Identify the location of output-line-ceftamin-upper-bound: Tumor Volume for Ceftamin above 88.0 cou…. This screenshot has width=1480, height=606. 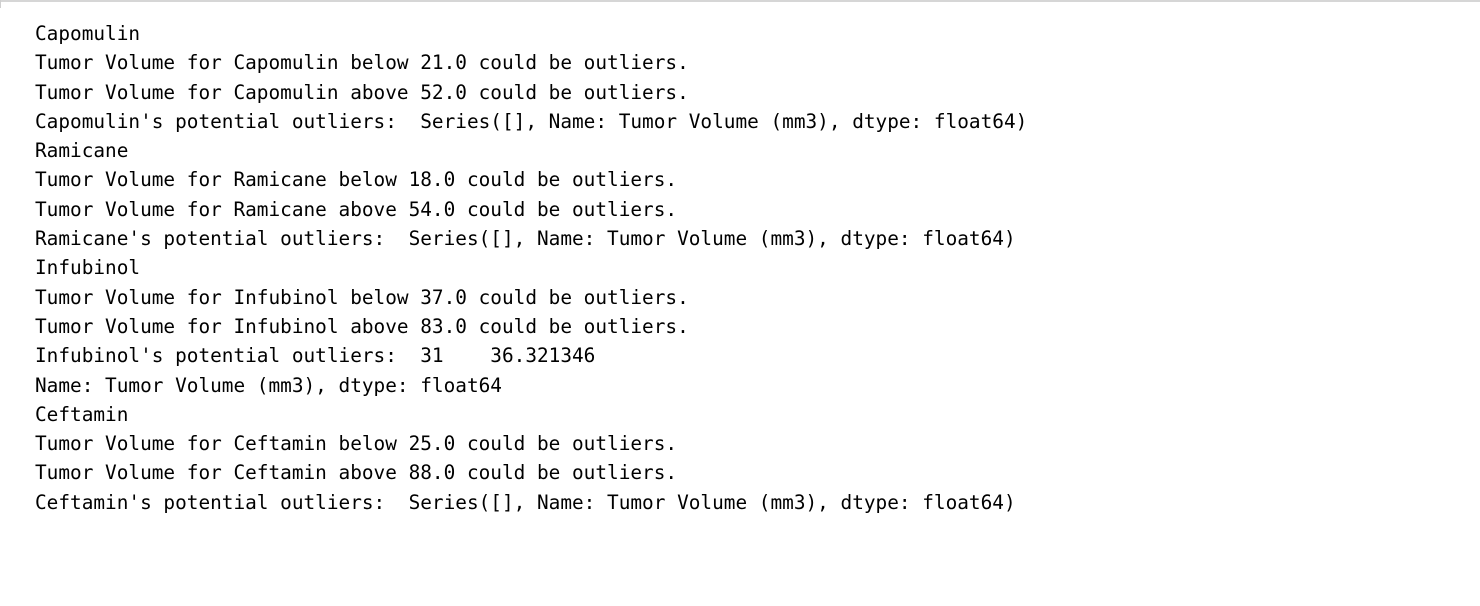
(356, 473).